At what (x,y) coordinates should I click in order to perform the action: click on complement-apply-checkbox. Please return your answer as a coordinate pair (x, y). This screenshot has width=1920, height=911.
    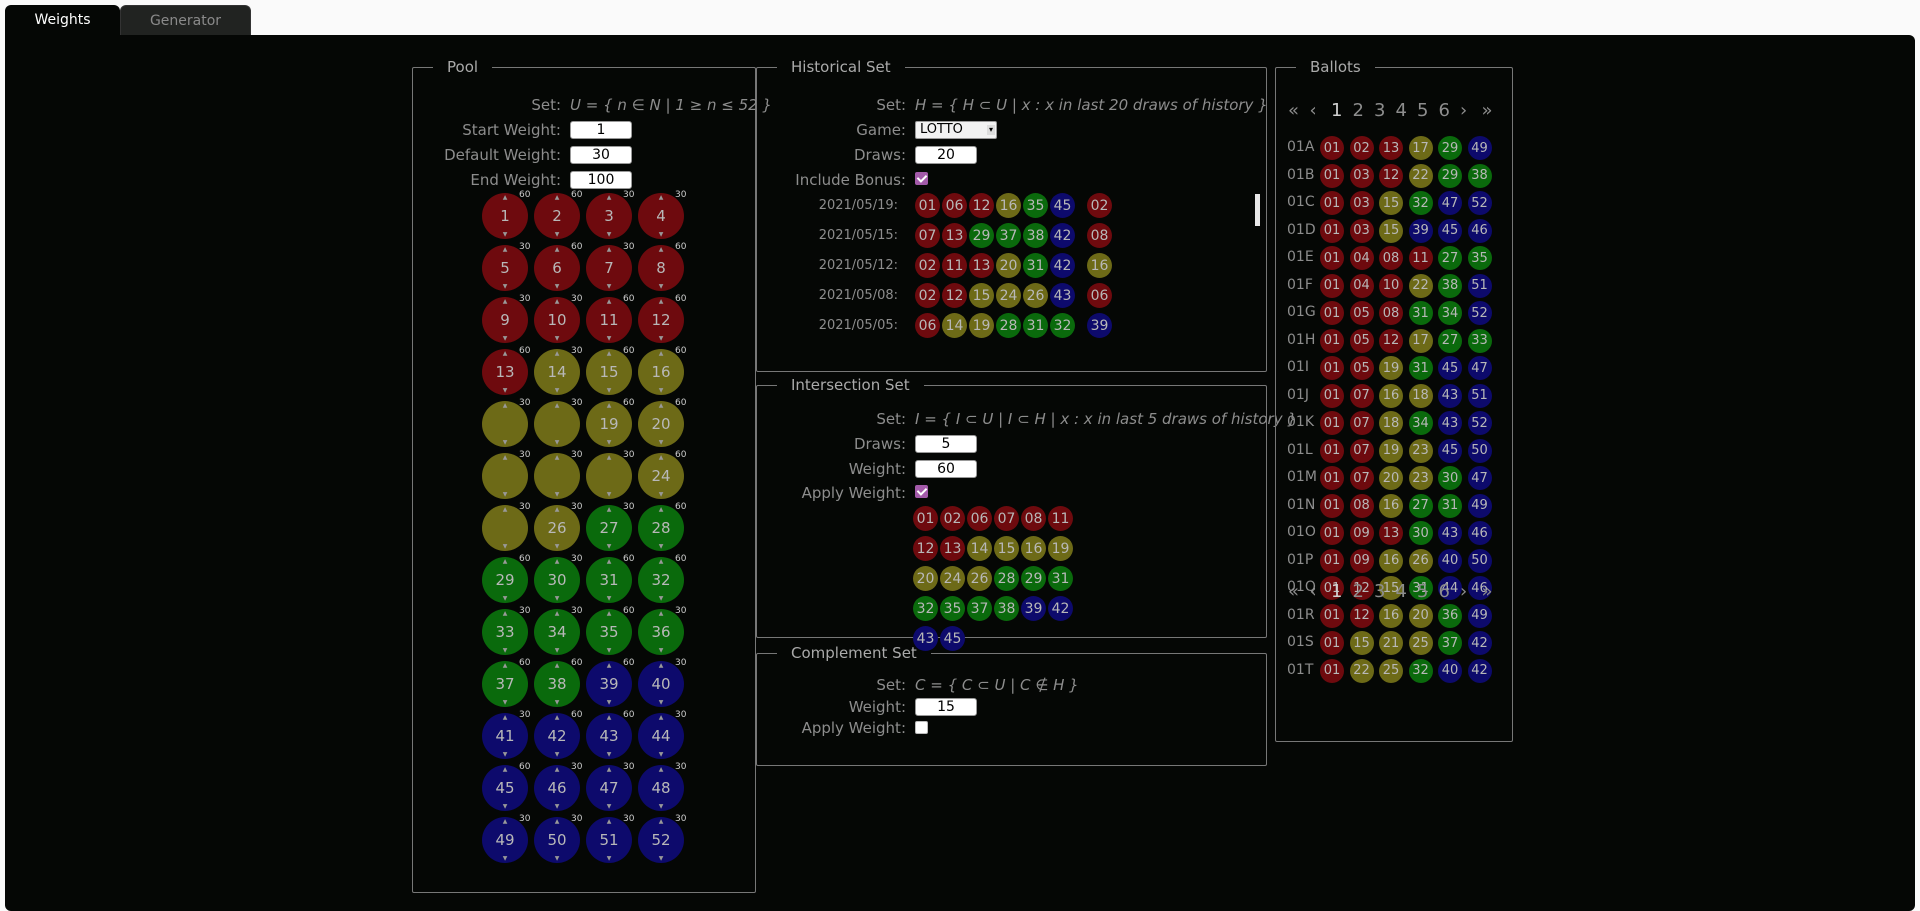
    Looking at the image, I should click on (921, 727).